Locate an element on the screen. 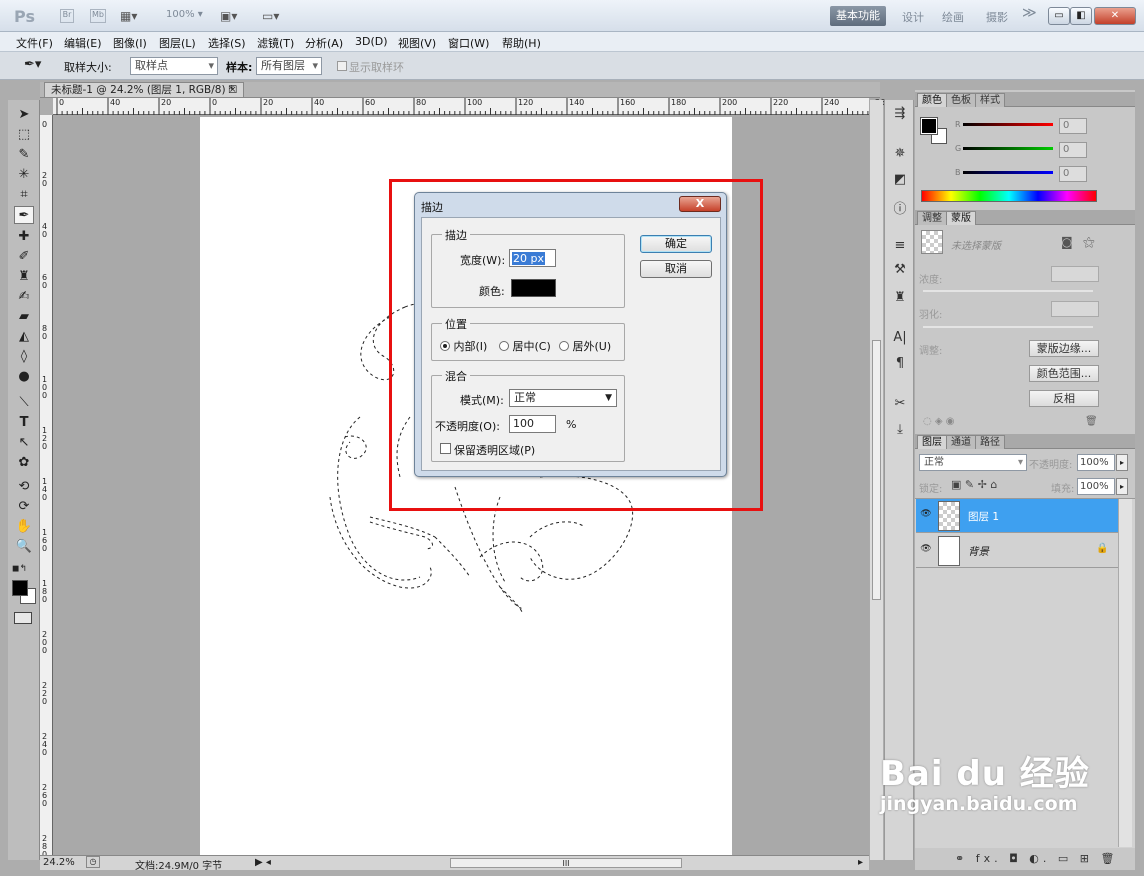 This screenshot has height=876, width=1144. quick-mask-icon is located at coordinates (23, 618).